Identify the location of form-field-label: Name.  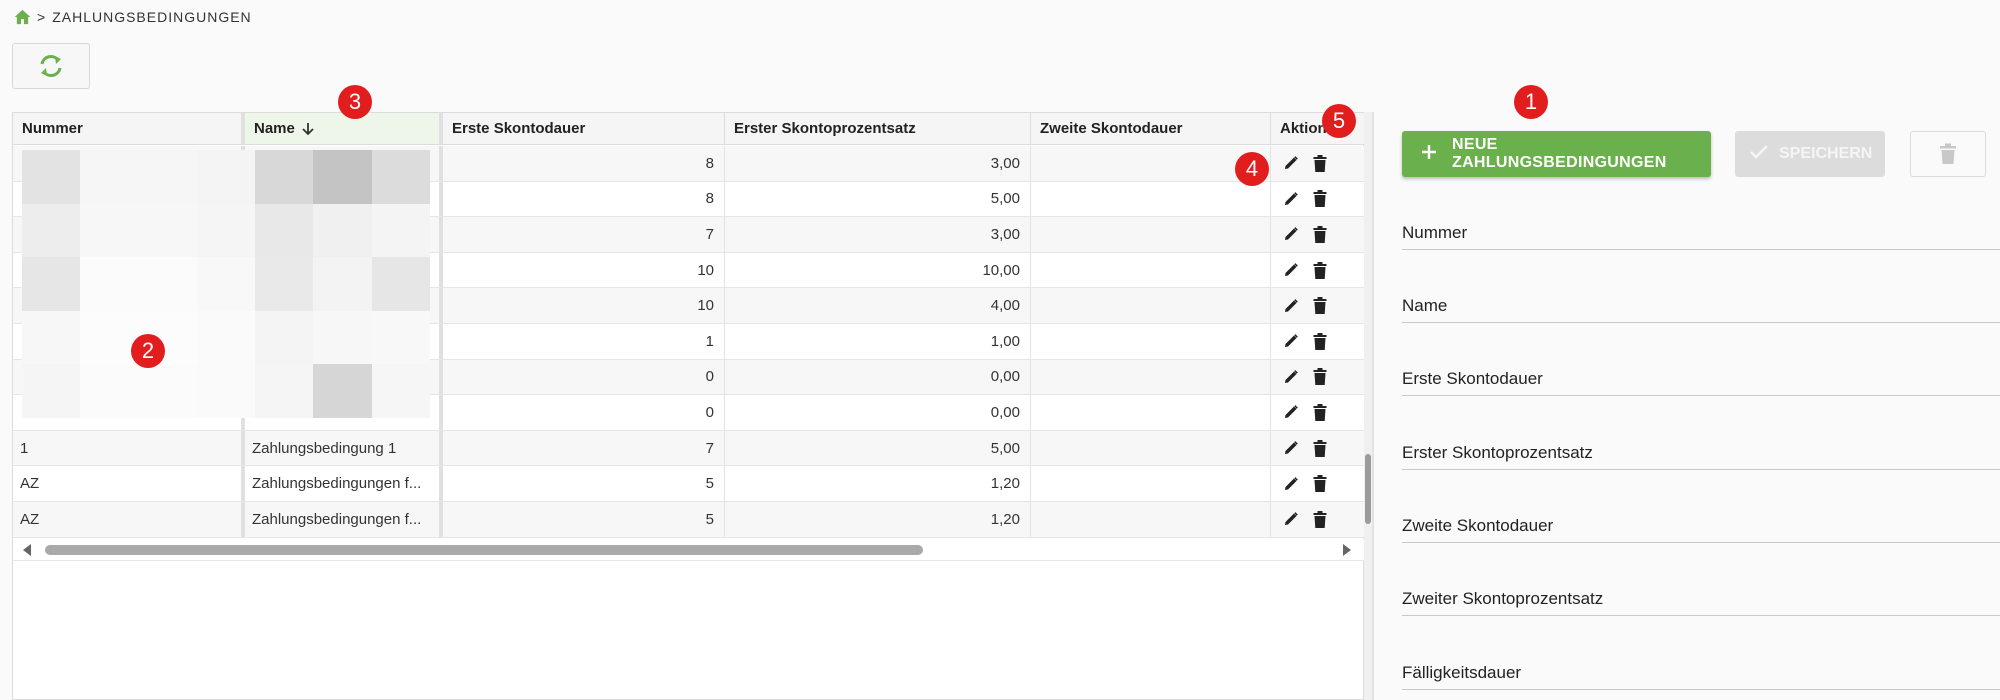
(1425, 305).